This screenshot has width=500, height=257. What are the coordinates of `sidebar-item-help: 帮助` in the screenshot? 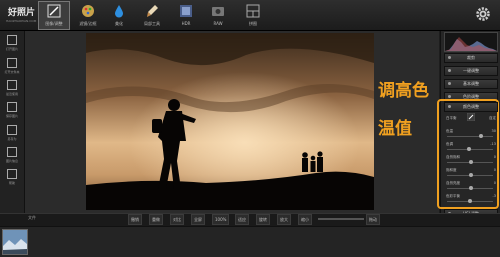 It's located at (12, 179).